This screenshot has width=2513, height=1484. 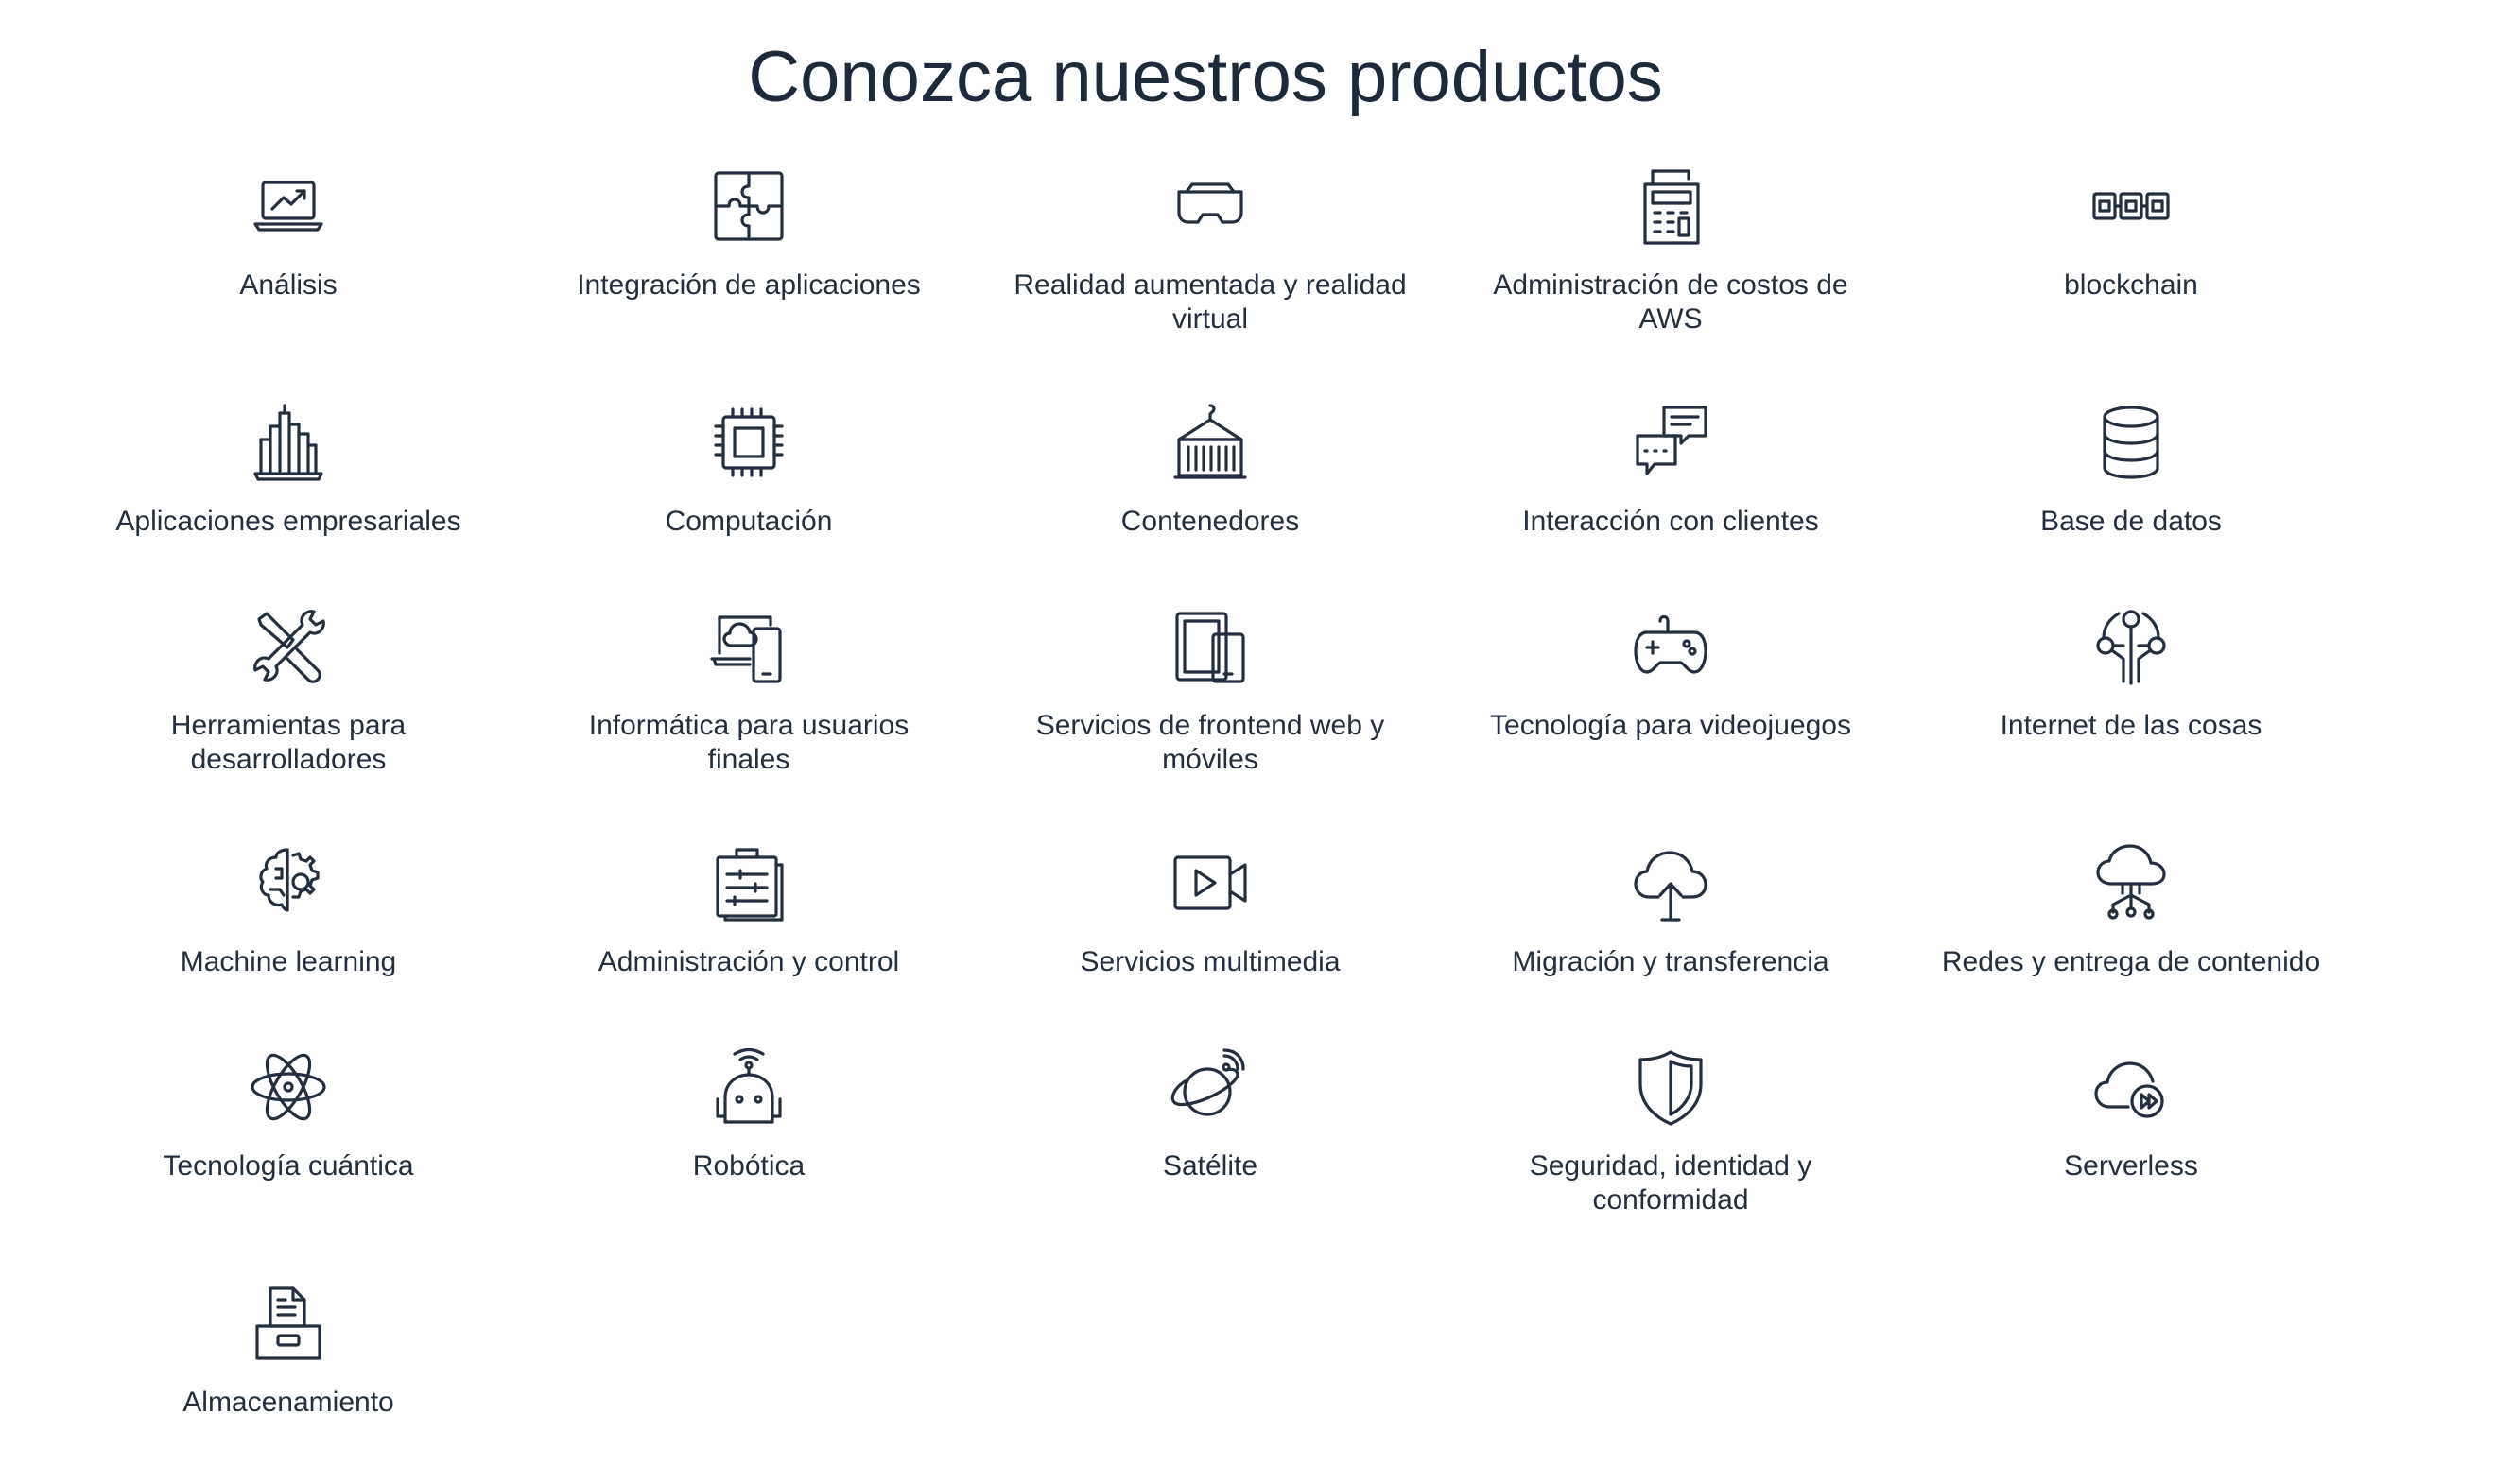 What do you see at coordinates (288, 646) in the screenshot?
I see `tools-icon` at bounding box center [288, 646].